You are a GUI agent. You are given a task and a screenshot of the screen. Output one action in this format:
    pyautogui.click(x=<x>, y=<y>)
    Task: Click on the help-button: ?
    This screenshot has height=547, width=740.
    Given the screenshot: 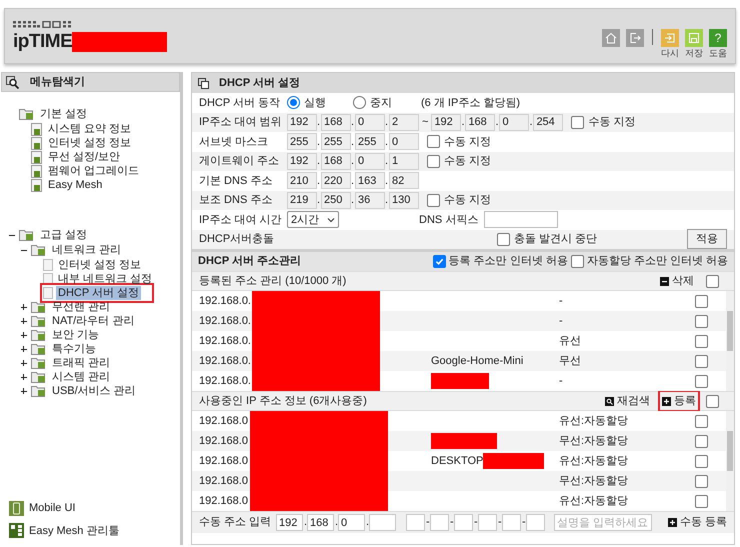 What is the action you would take?
    pyautogui.click(x=718, y=37)
    